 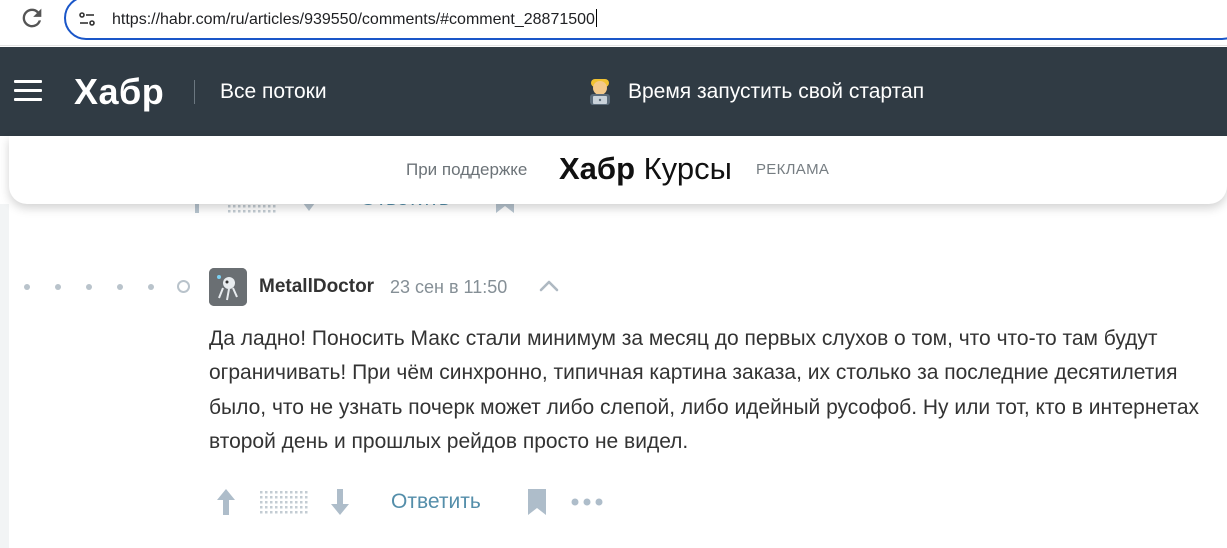 I want to click on sponsor-support-text: При поддержке, so click(x=467, y=169).